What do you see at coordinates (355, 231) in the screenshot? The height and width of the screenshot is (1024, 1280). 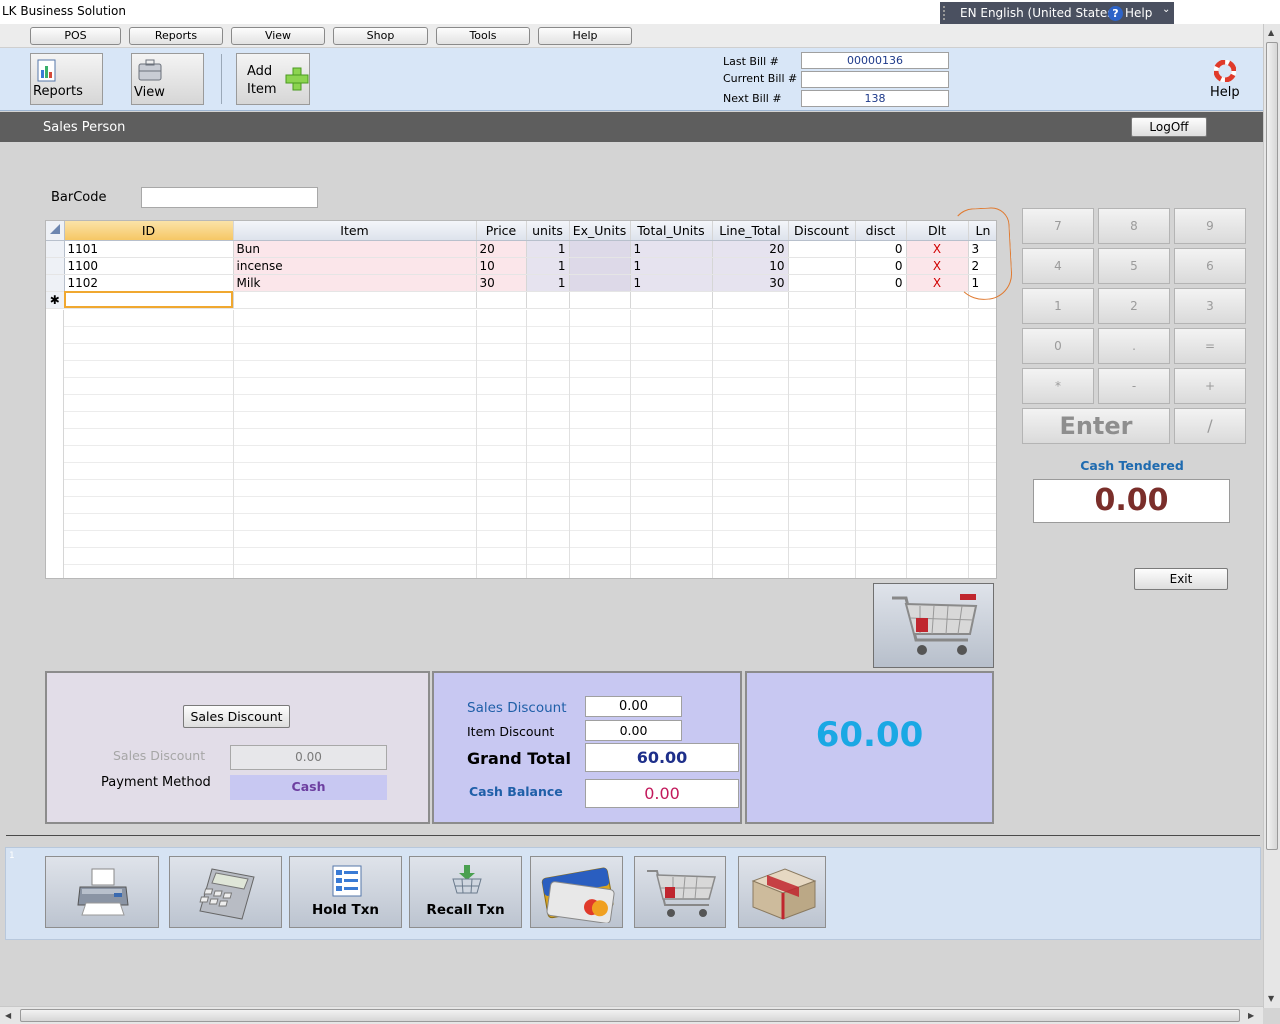 I see `column-header-item: Item` at bounding box center [355, 231].